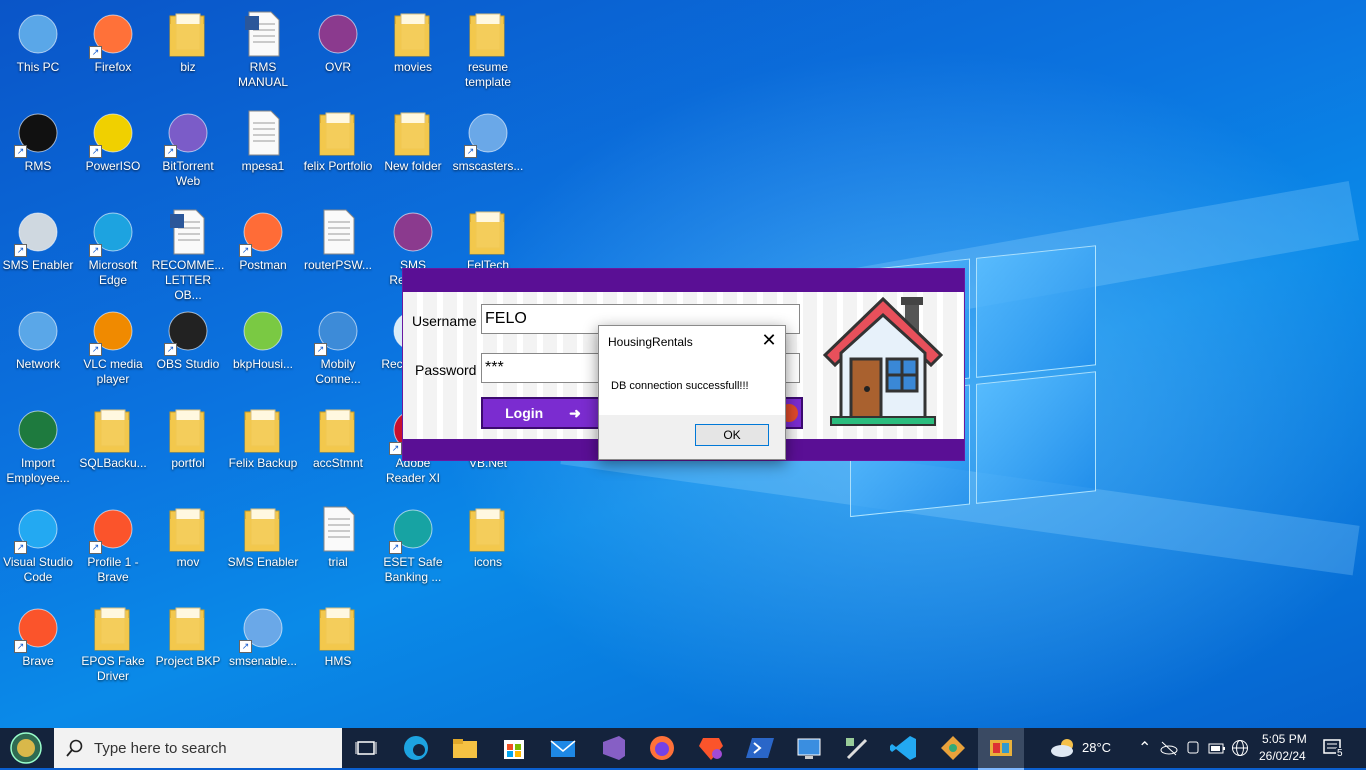 The width and height of the screenshot is (1366, 770). I want to click on desktop-icon: felix Portfolio, so click(338, 153).